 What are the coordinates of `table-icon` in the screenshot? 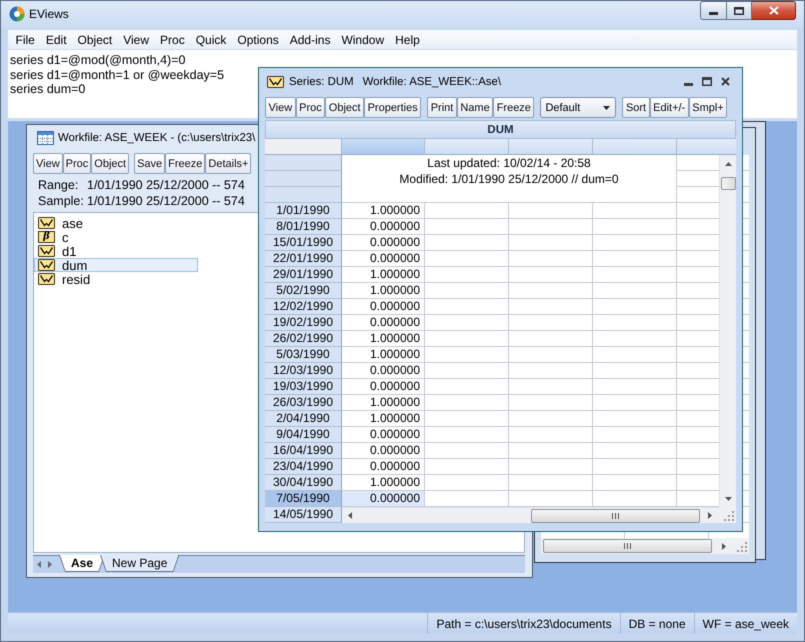 It's located at (45, 137).